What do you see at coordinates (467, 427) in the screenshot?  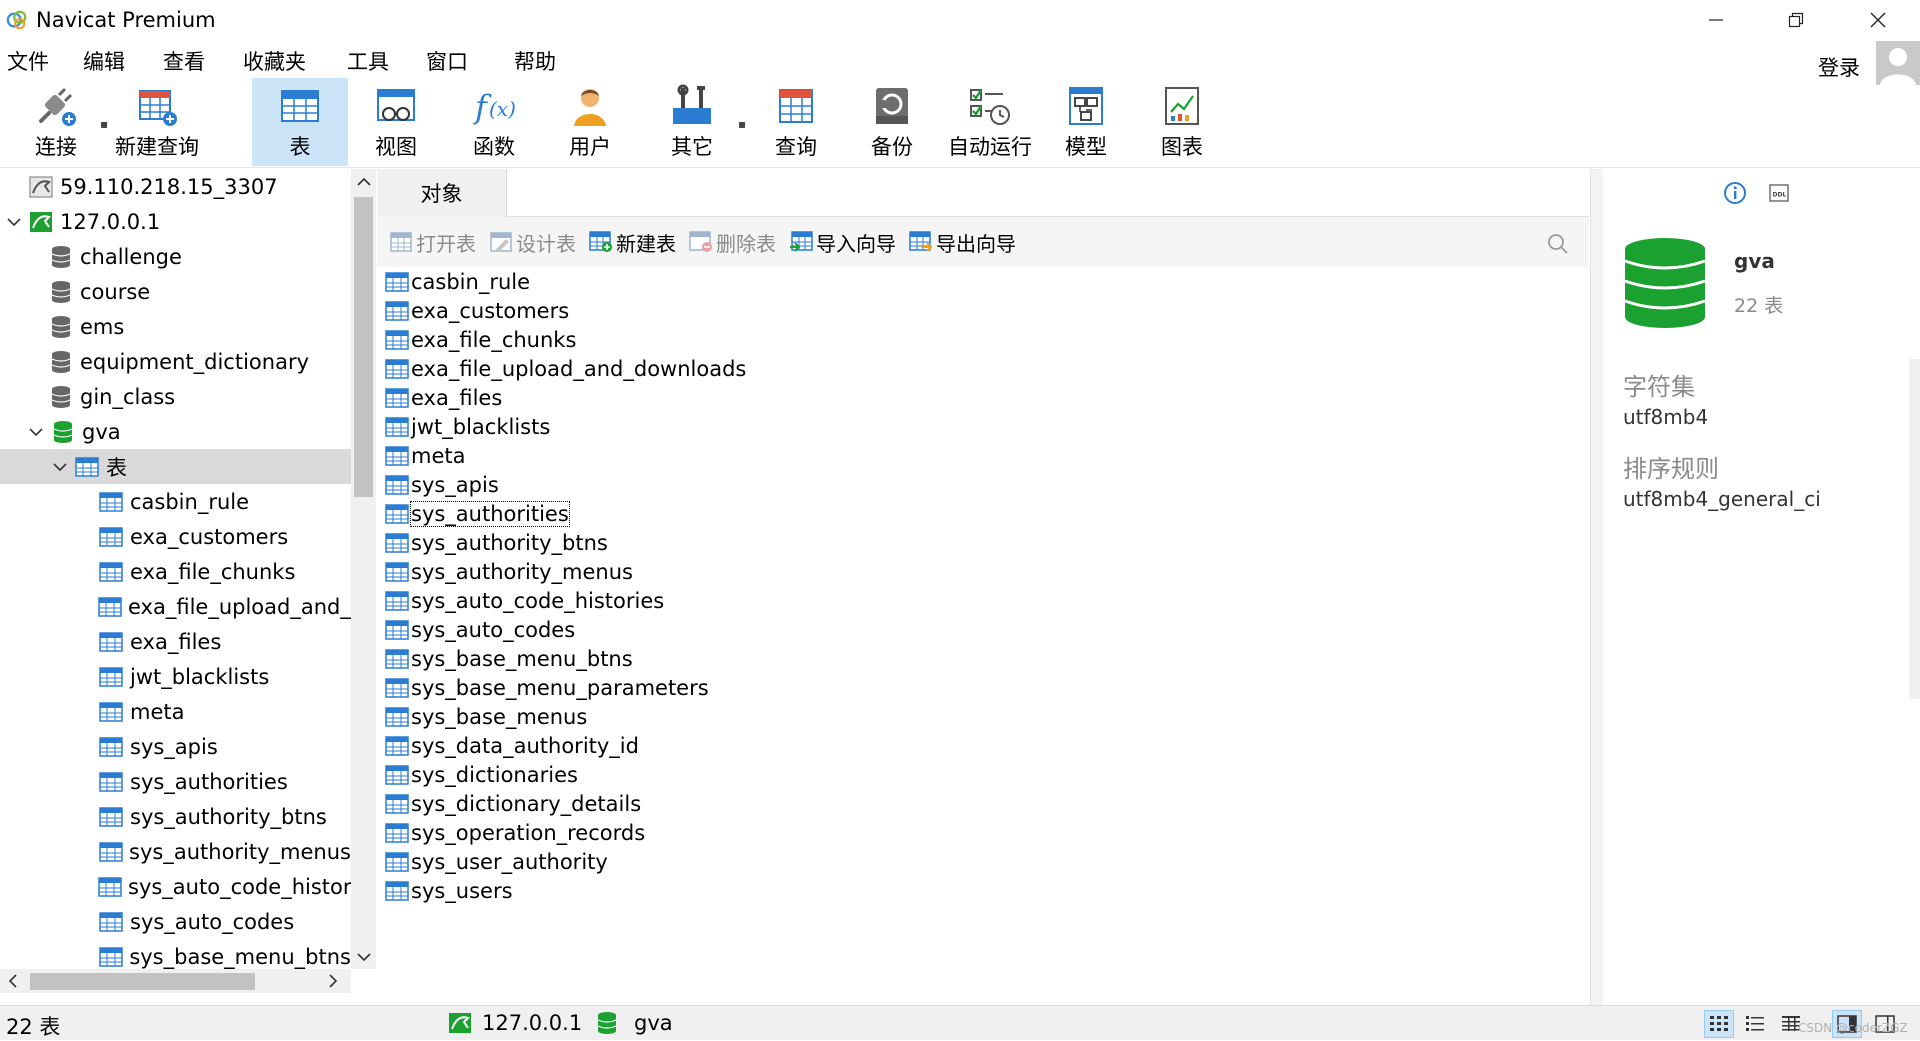 I see `object-table-item: jwt_blacklists` at bounding box center [467, 427].